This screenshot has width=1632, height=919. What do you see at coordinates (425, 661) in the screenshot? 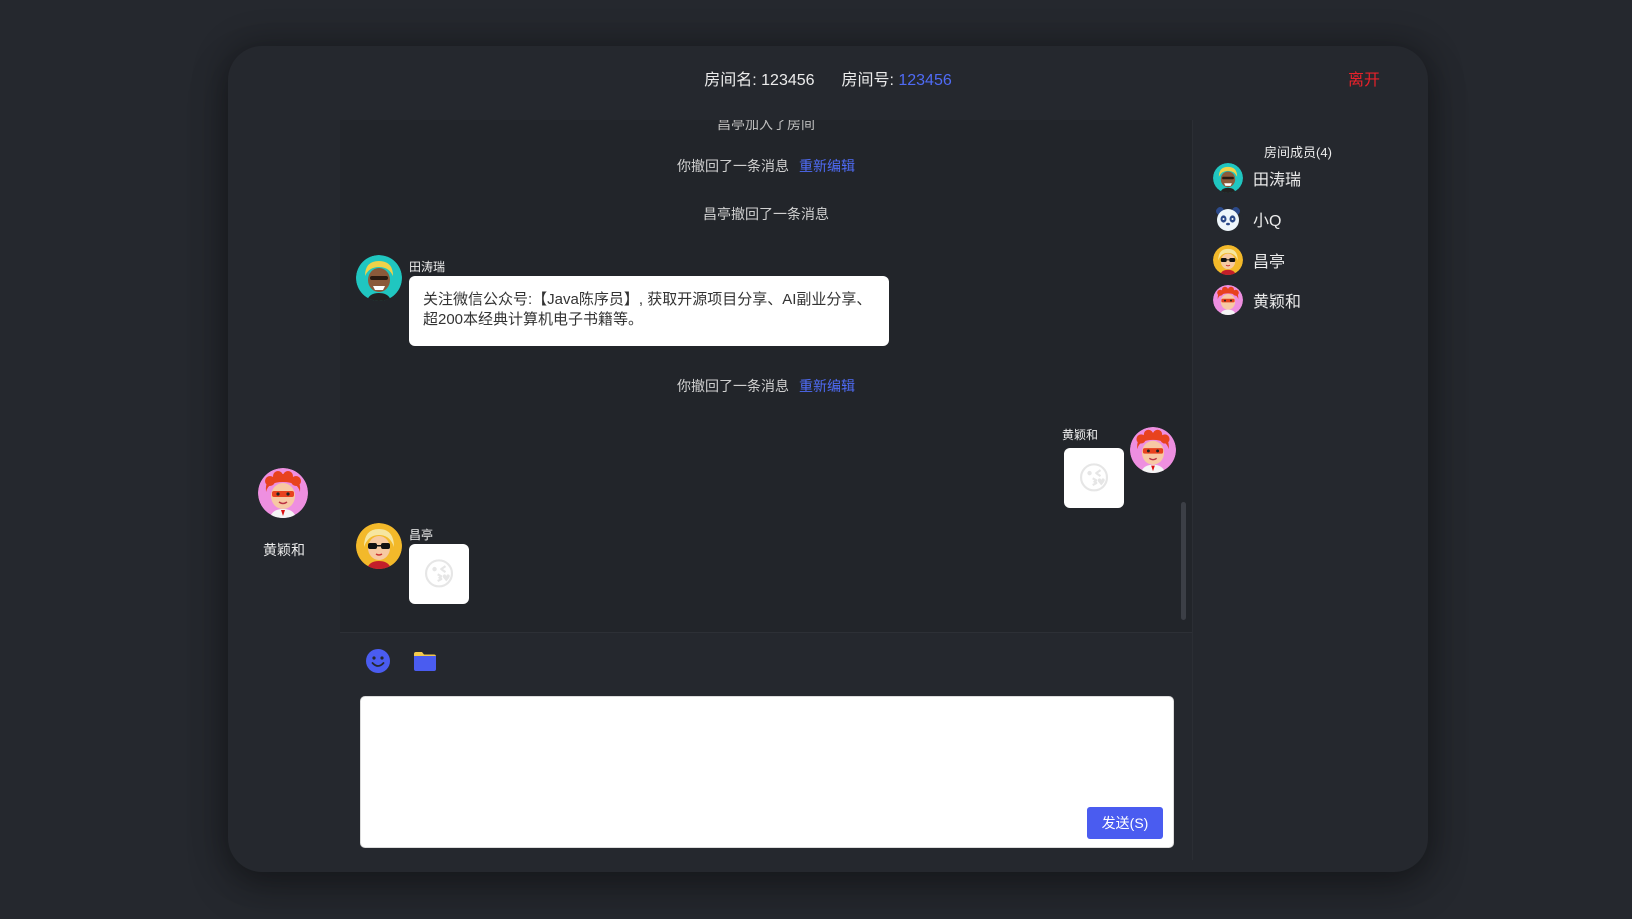
I see `folder-icon` at bounding box center [425, 661].